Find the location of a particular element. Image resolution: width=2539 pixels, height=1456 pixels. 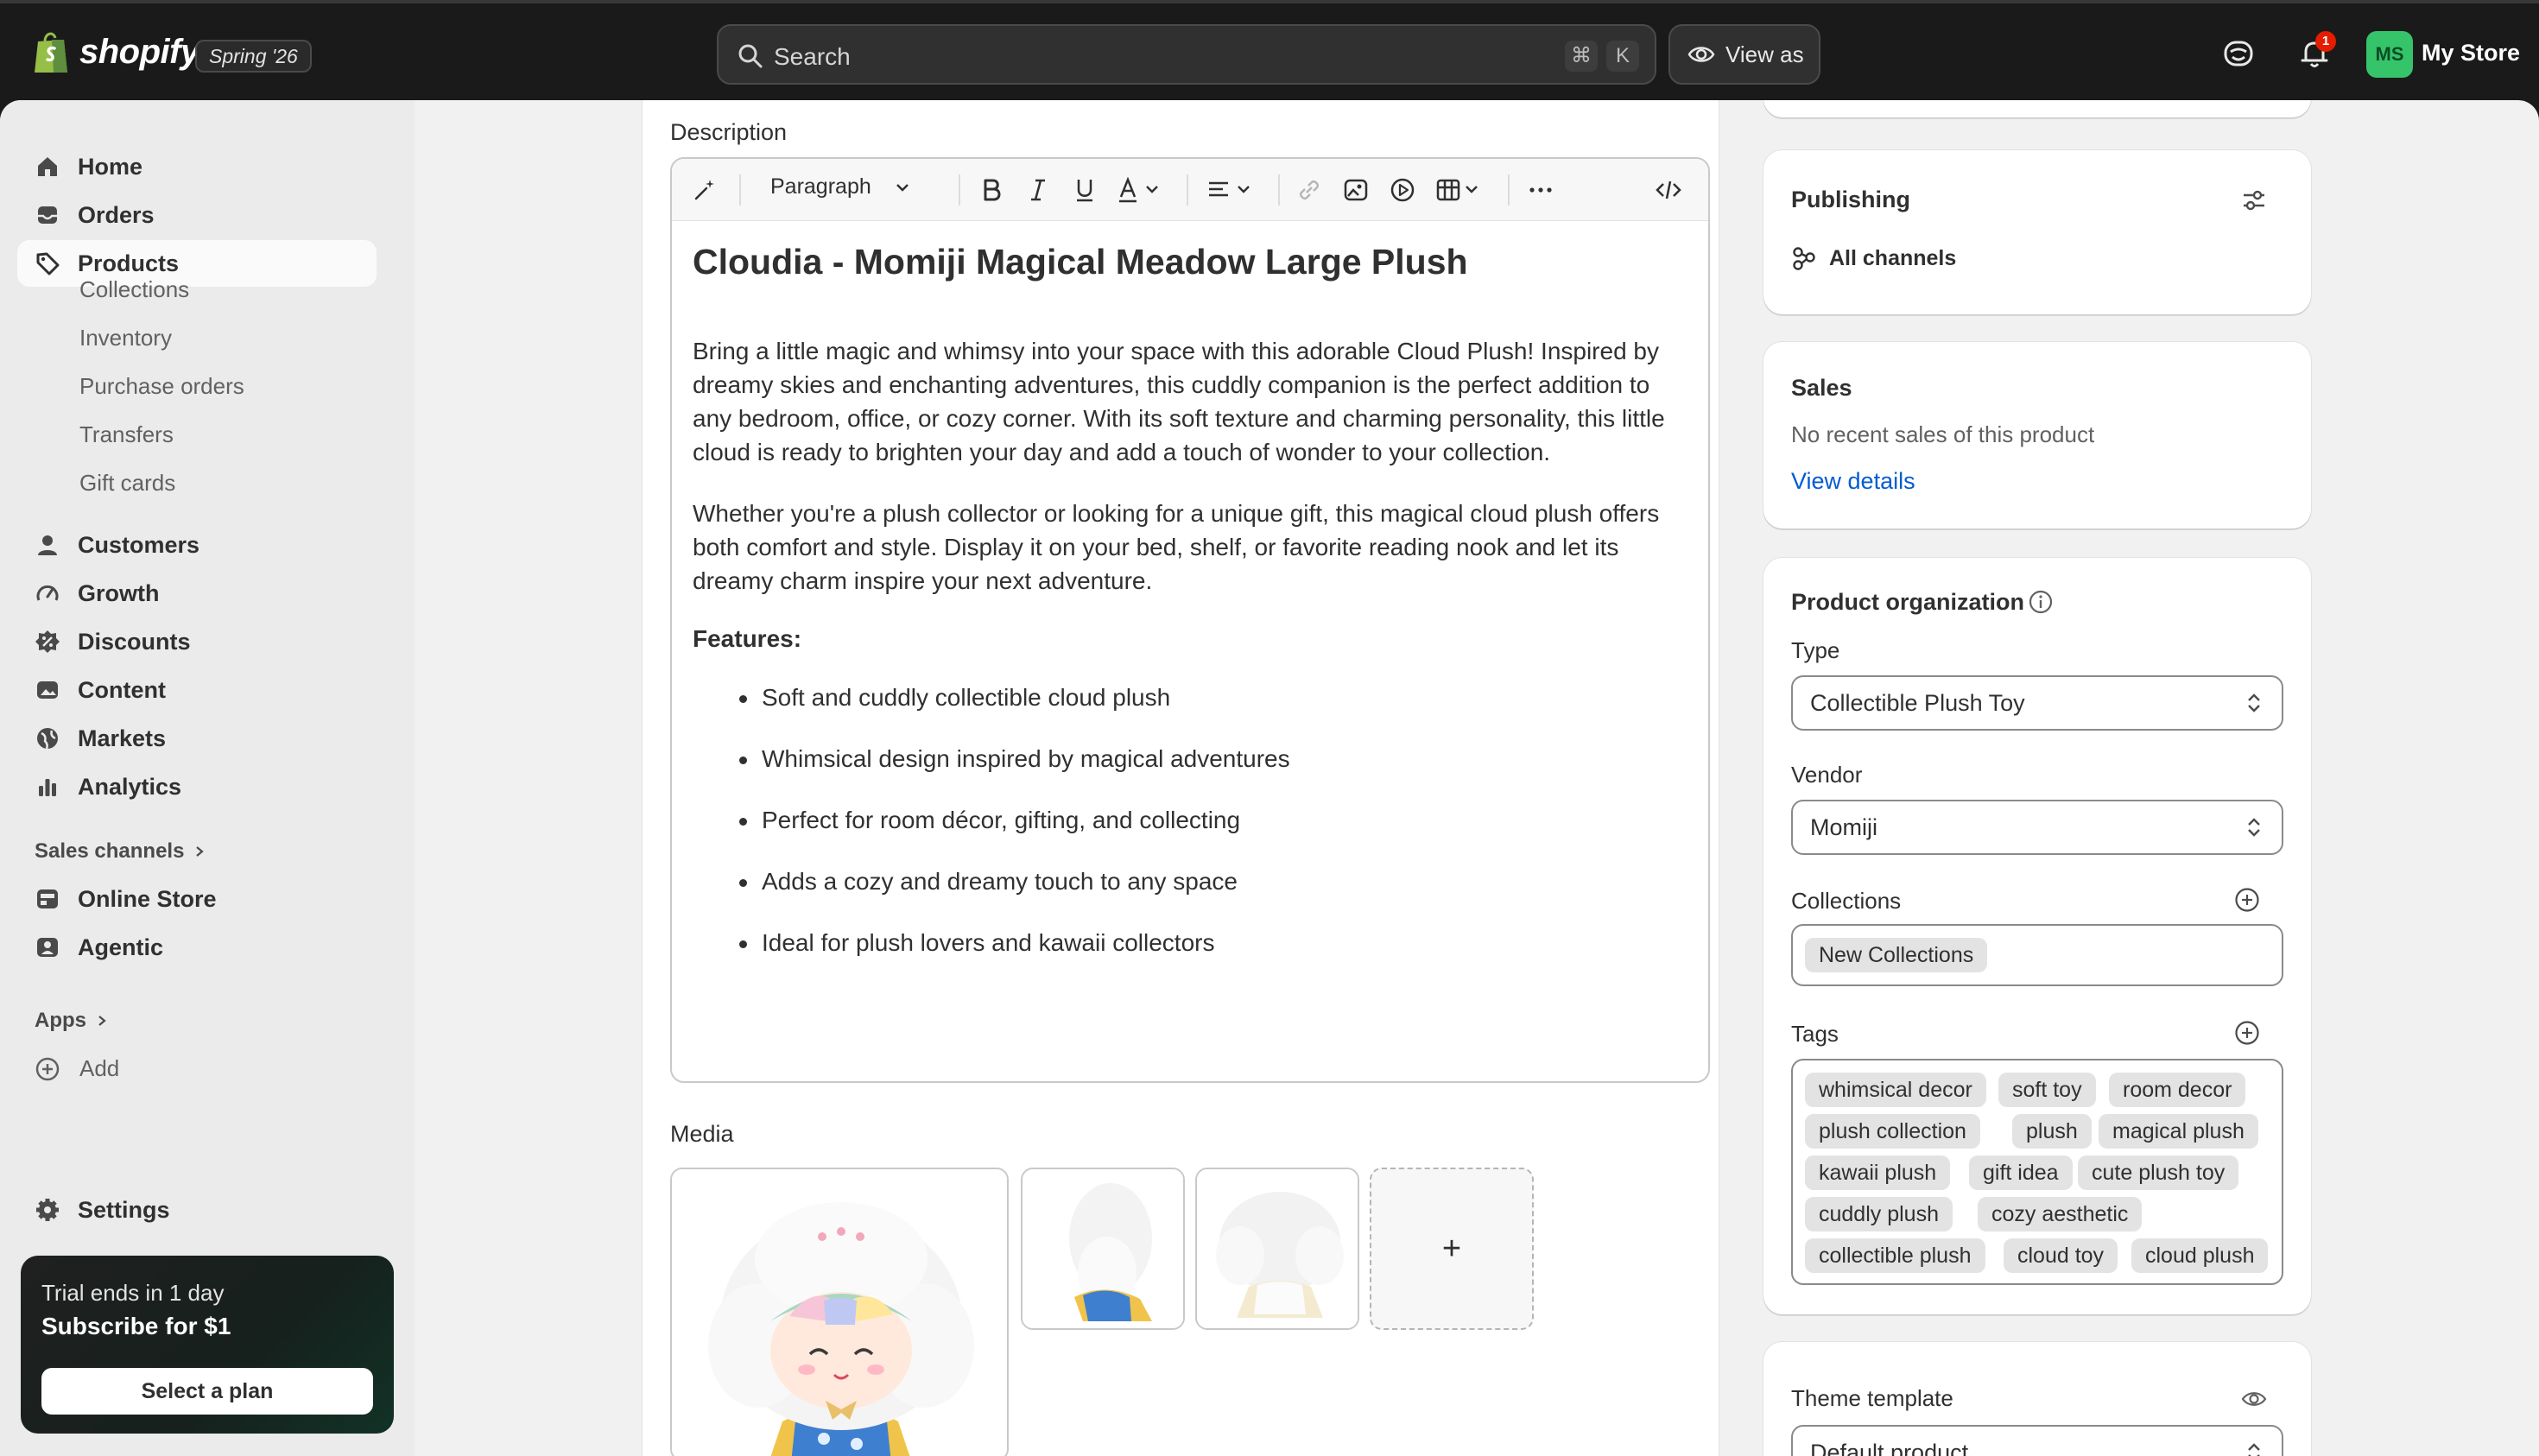

apps-label: Apps is located at coordinates (60, 1021).